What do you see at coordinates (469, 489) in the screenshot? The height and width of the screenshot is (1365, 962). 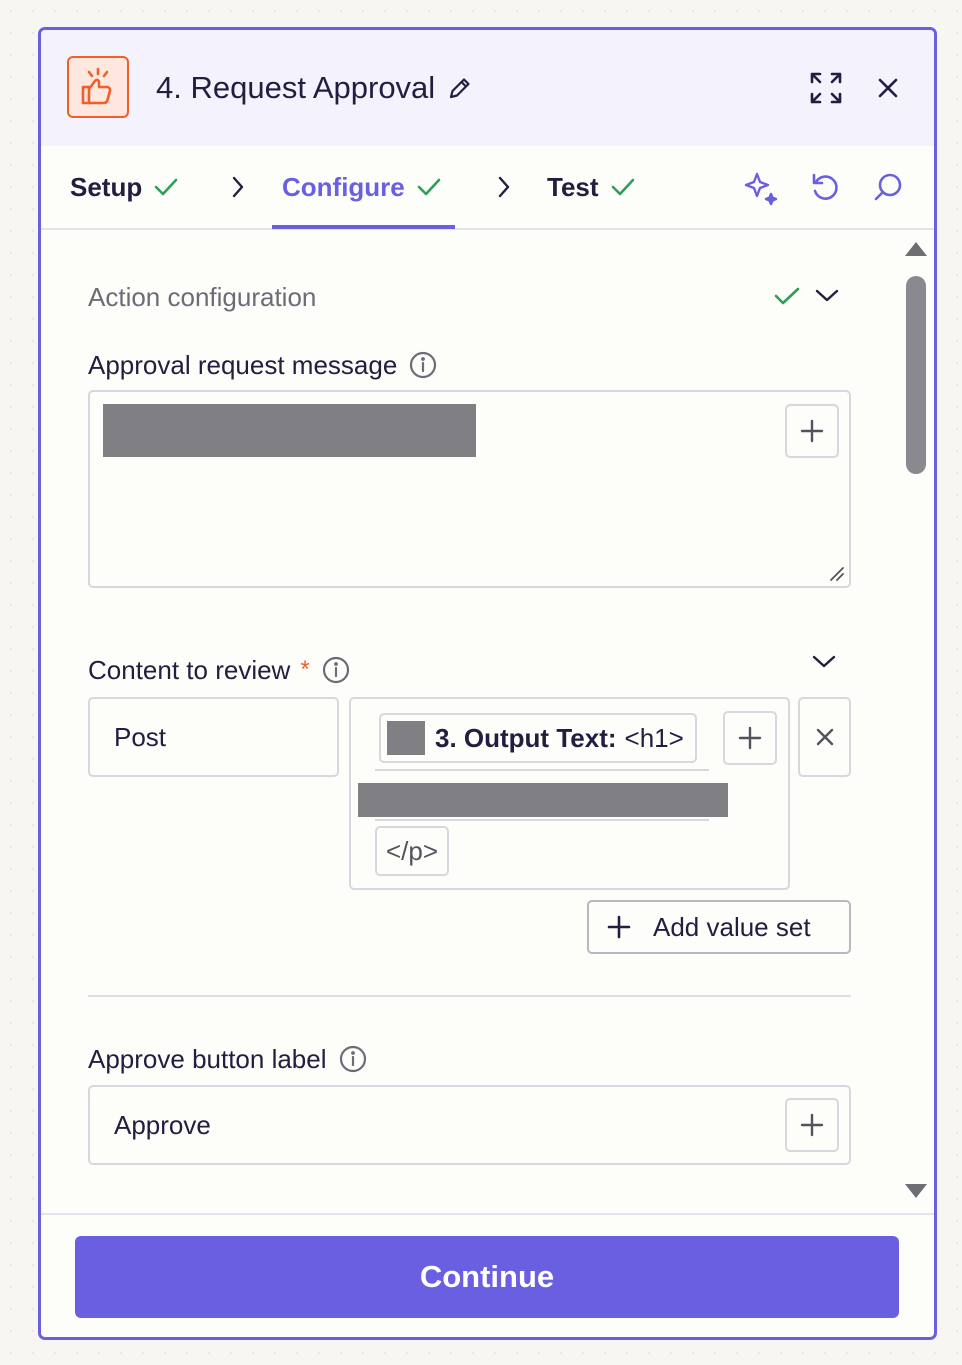 I see `approval-message-textarea` at bounding box center [469, 489].